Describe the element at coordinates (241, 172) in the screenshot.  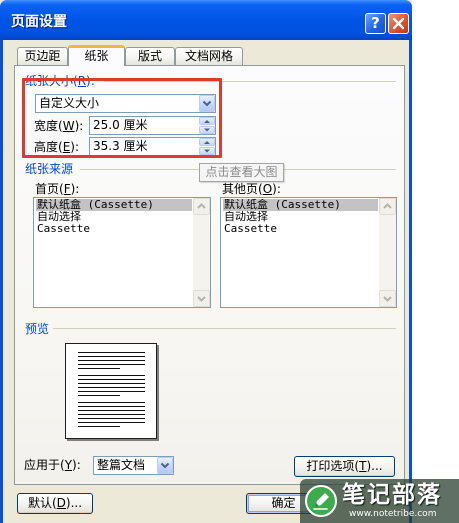
I see `tooltip: 点击查看大图` at that location.